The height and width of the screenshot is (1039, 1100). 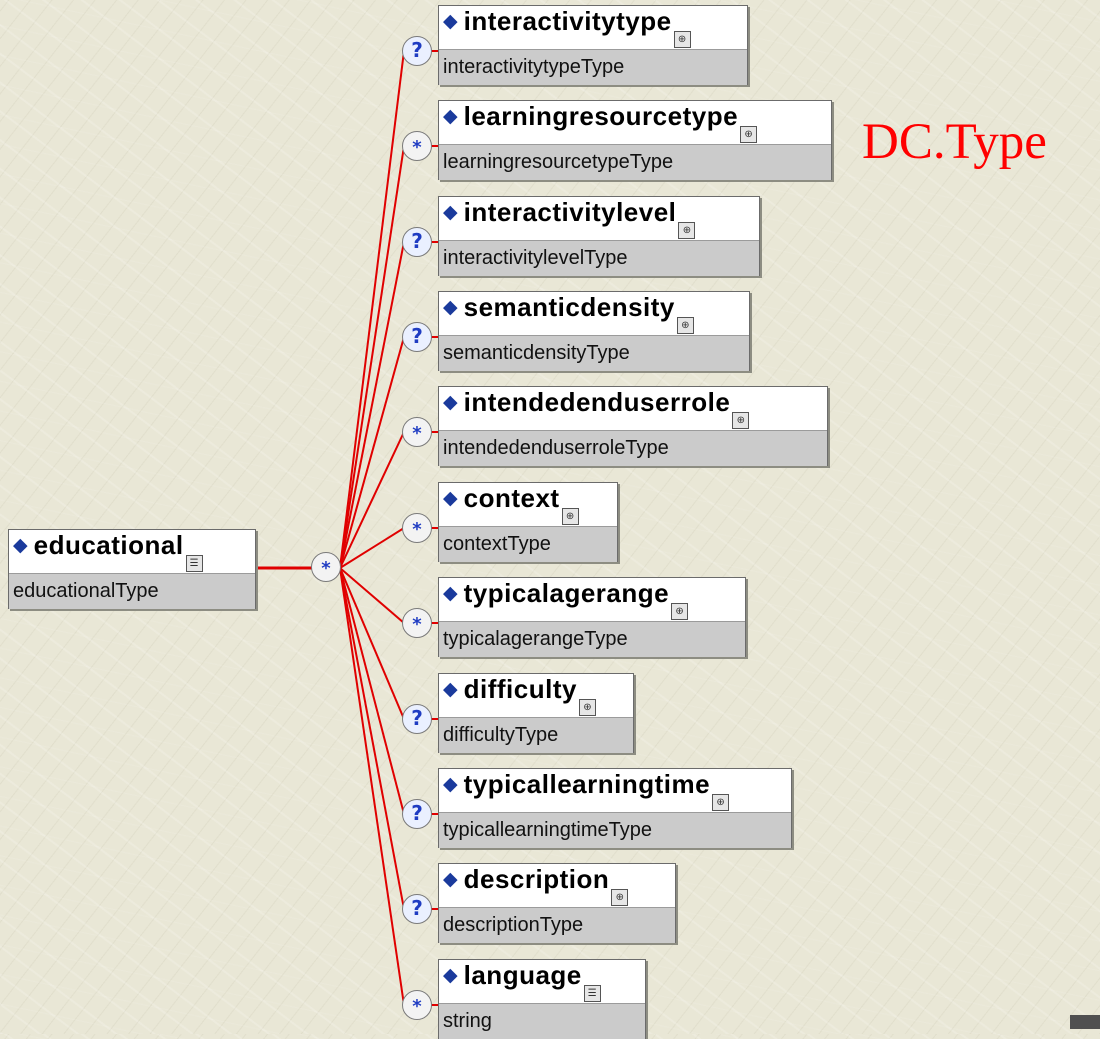 What do you see at coordinates (599, 258) in the screenshot?
I see `element-type: interactivitylevelType` at bounding box center [599, 258].